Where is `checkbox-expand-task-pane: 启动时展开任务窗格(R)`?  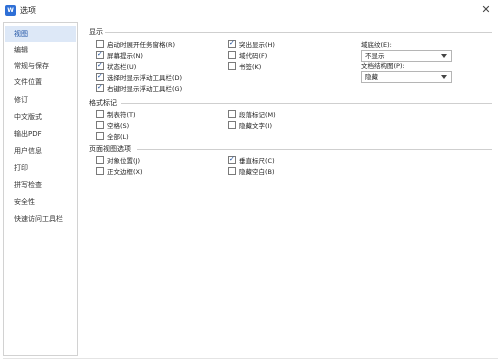
checkbox-expand-task-pane: 启动时展开任务窗格(R) is located at coordinates (135, 45).